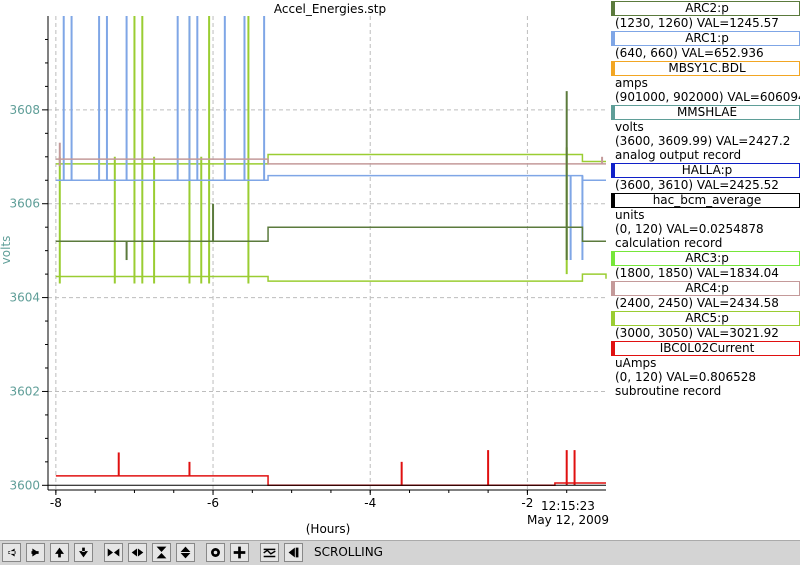 The height and width of the screenshot is (565, 800). What do you see at coordinates (707, 97) in the screenshot?
I see `legend-detail: (901000, 902000) VAL=606094` at bounding box center [707, 97].